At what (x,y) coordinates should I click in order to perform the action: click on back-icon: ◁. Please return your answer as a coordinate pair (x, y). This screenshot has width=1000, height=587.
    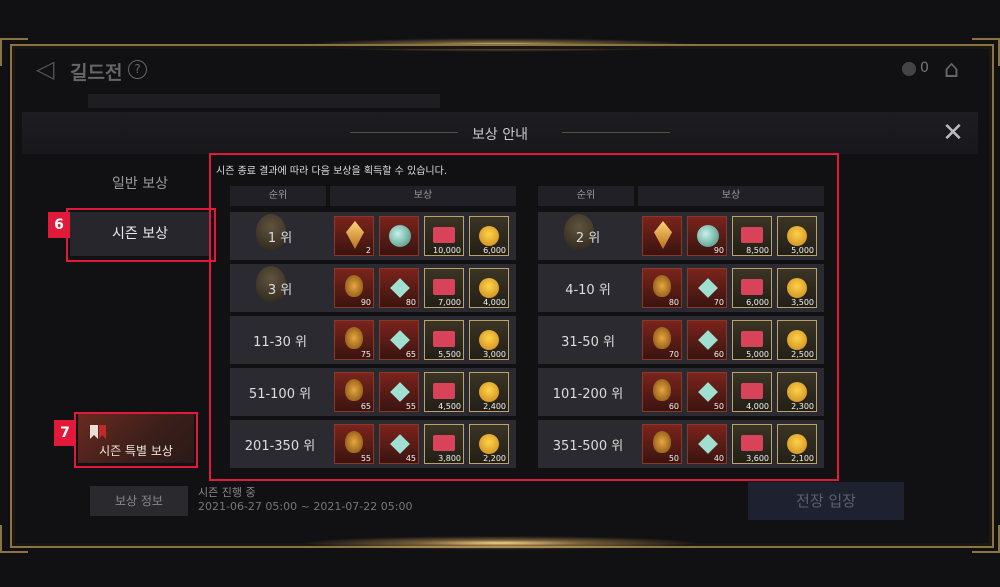
    Looking at the image, I should click on (49, 69).